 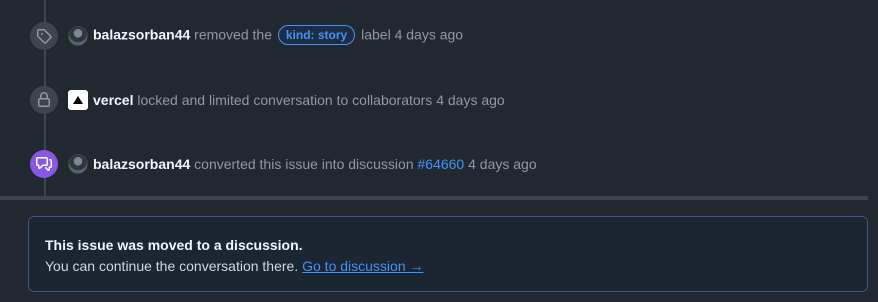 What do you see at coordinates (434, 198) in the screenshot?
I see `timeline-divider` at bounding box center [434, 198].